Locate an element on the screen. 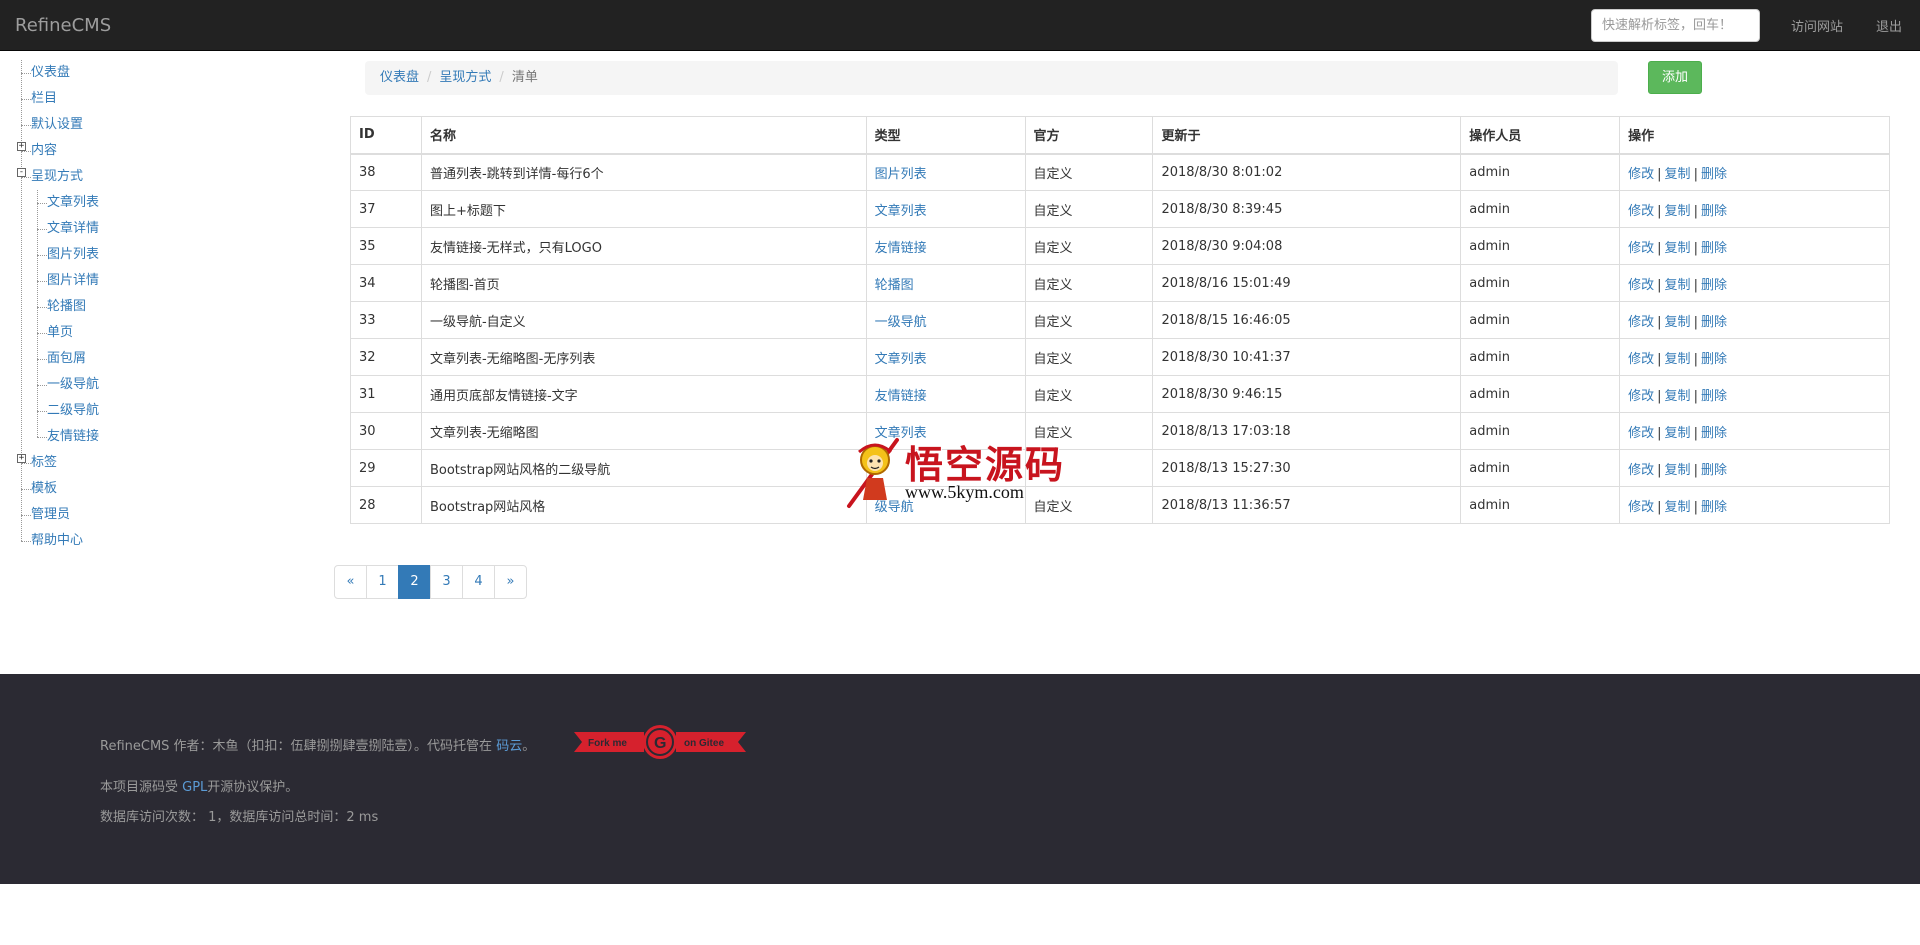  sidebar-item: 模板 is located at coordinates (166, 489).